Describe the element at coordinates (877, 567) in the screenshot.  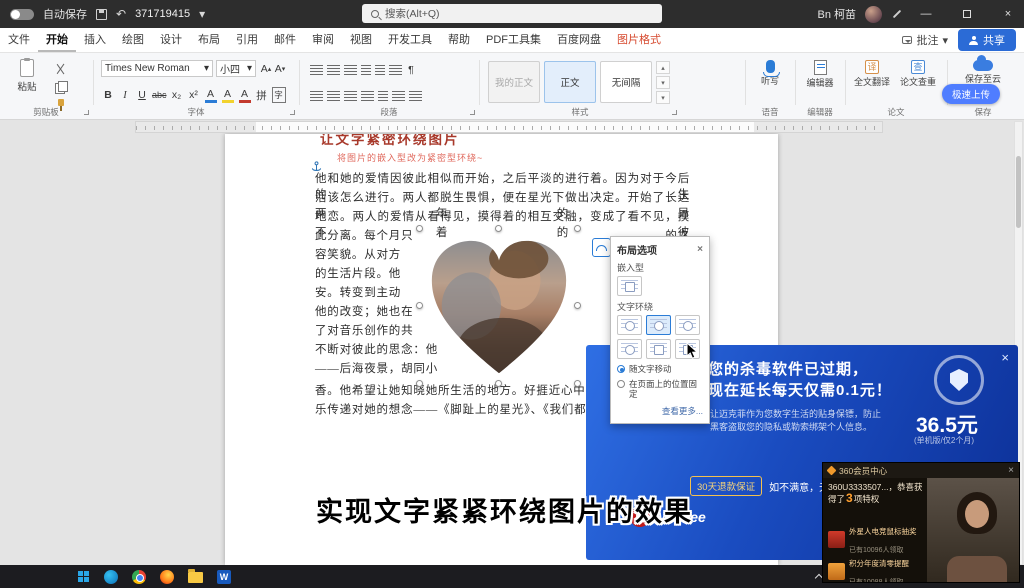
I see `popup-360-item: 积分年度清零提醒 已有10088人领取` at that location.